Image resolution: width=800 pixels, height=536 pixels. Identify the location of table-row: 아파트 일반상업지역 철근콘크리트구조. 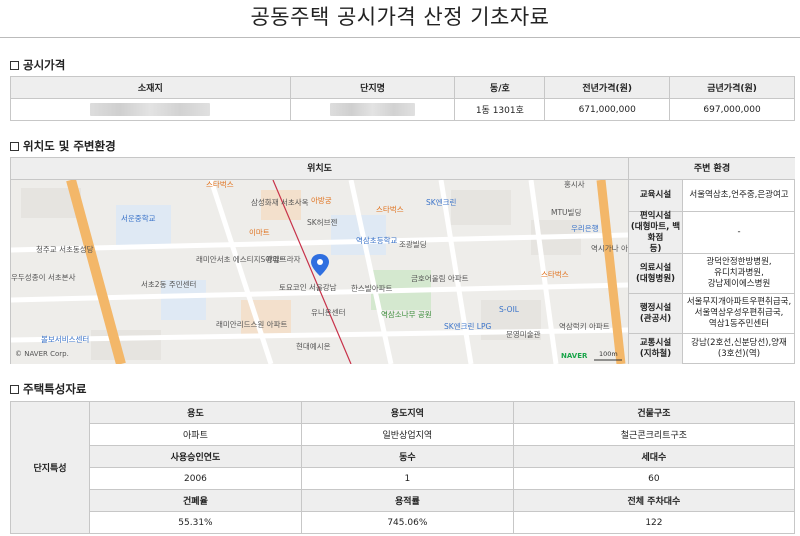
(403, 434).